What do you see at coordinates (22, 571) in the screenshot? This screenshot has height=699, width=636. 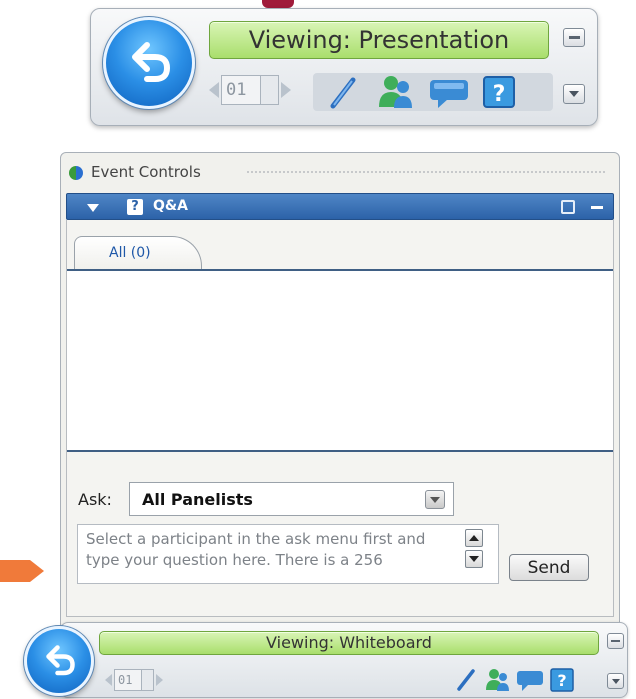 I see `orange-pointer-arrow-icon` at bounding box center [22, 571].